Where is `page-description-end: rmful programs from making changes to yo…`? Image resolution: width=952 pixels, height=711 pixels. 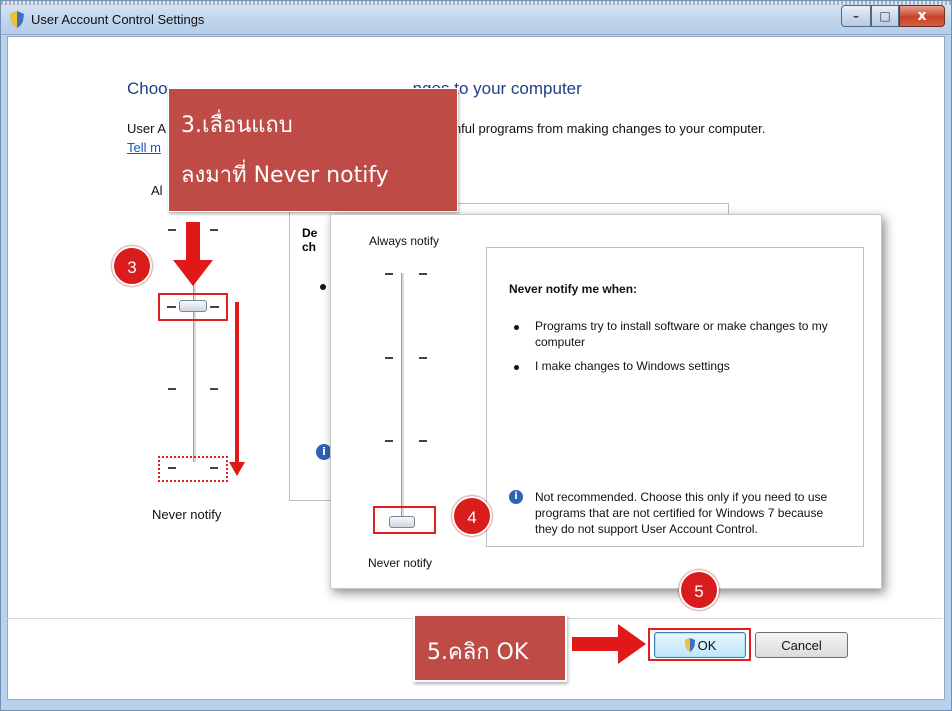
page-description-end: rmful programs from making changes to yo… is located at coordinates (606, 128).